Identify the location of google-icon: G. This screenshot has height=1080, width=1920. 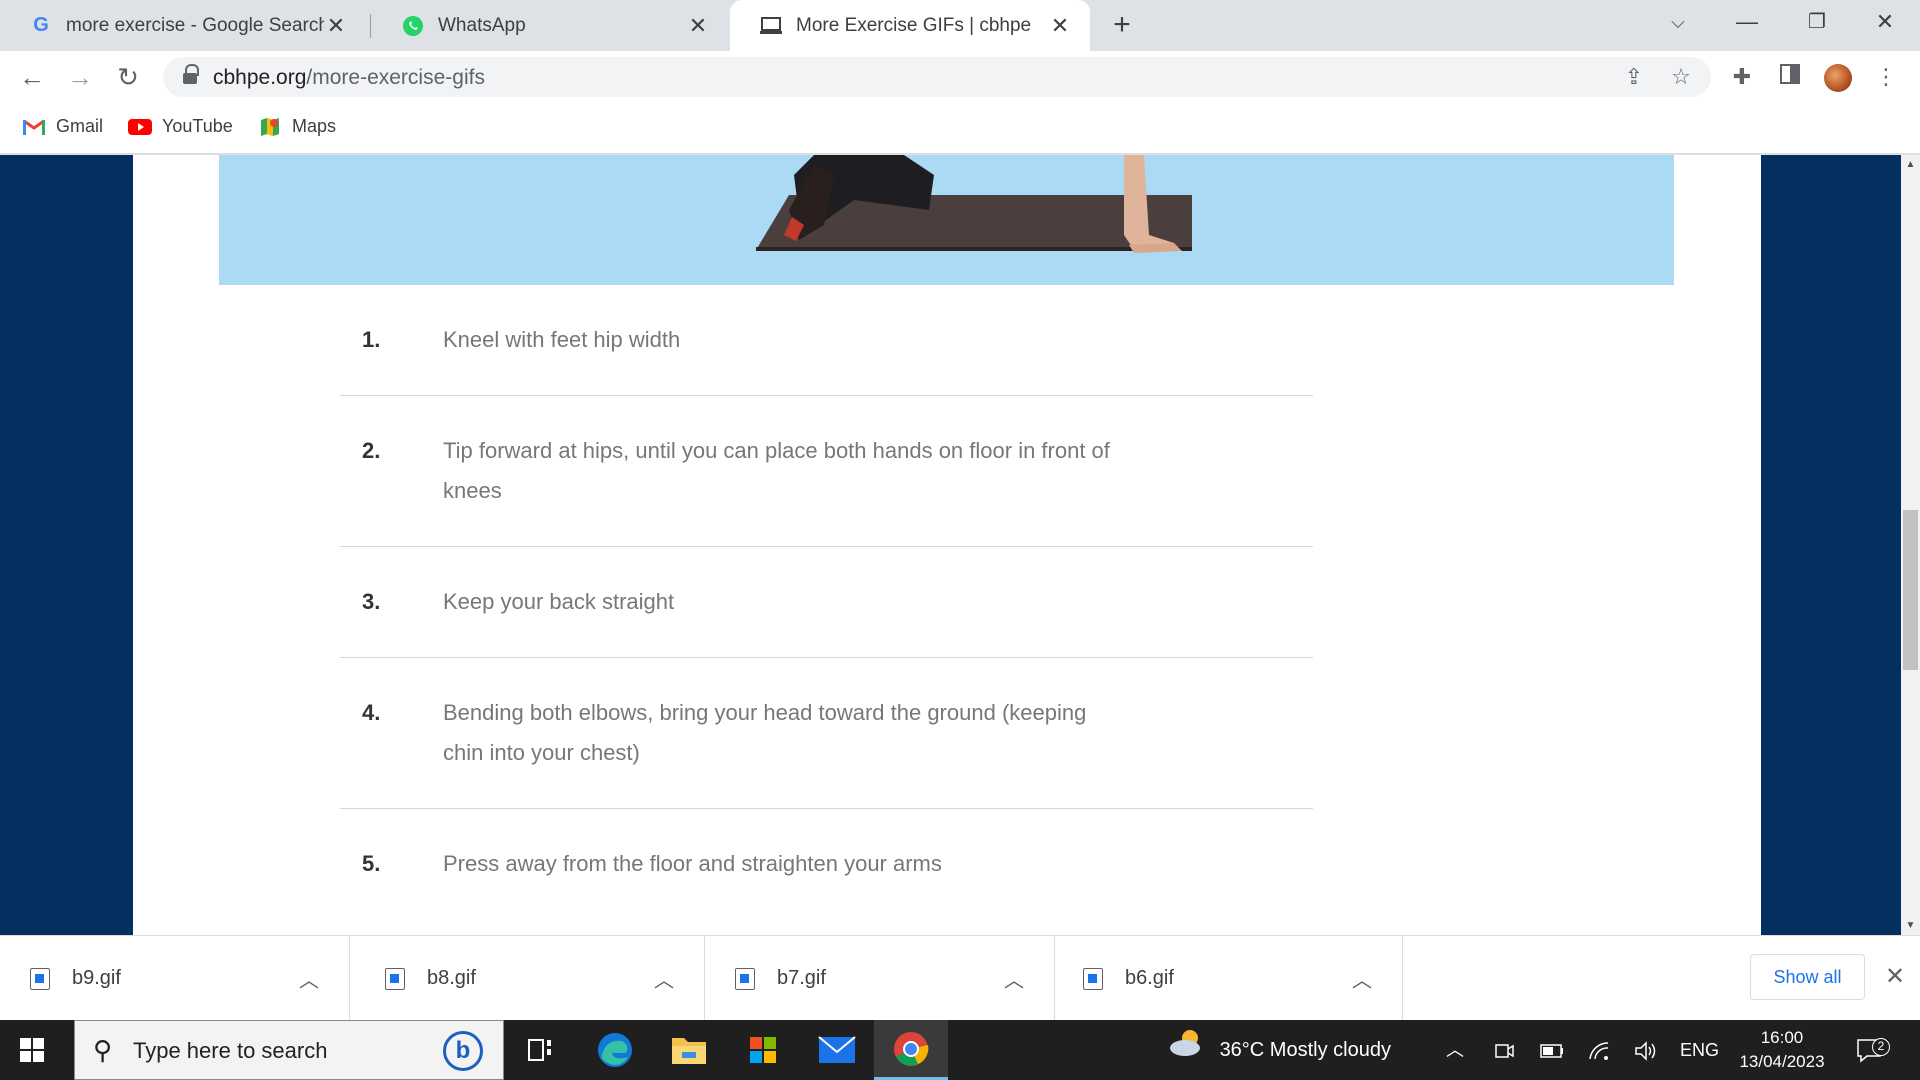
(41, 25).